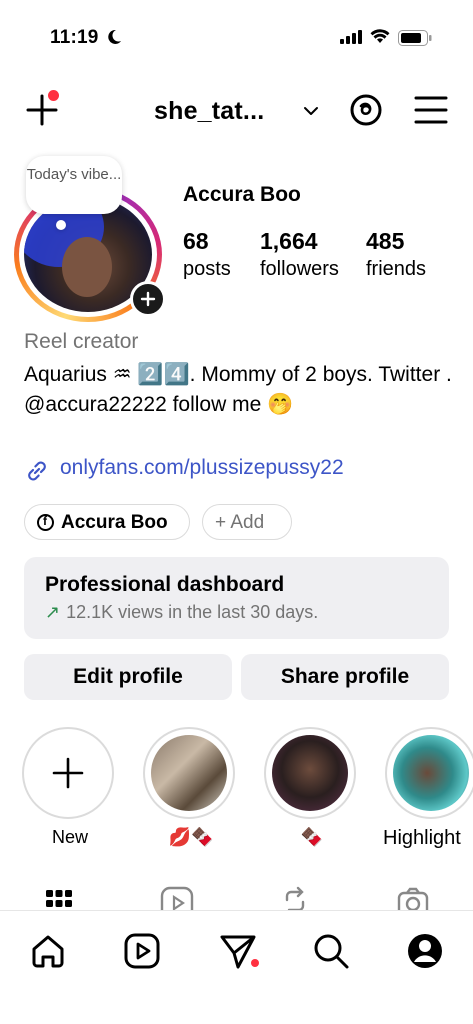  Describe the element at coordinates (236, 30) in the screenshot. I see `status-bar: 11:19` at that location.